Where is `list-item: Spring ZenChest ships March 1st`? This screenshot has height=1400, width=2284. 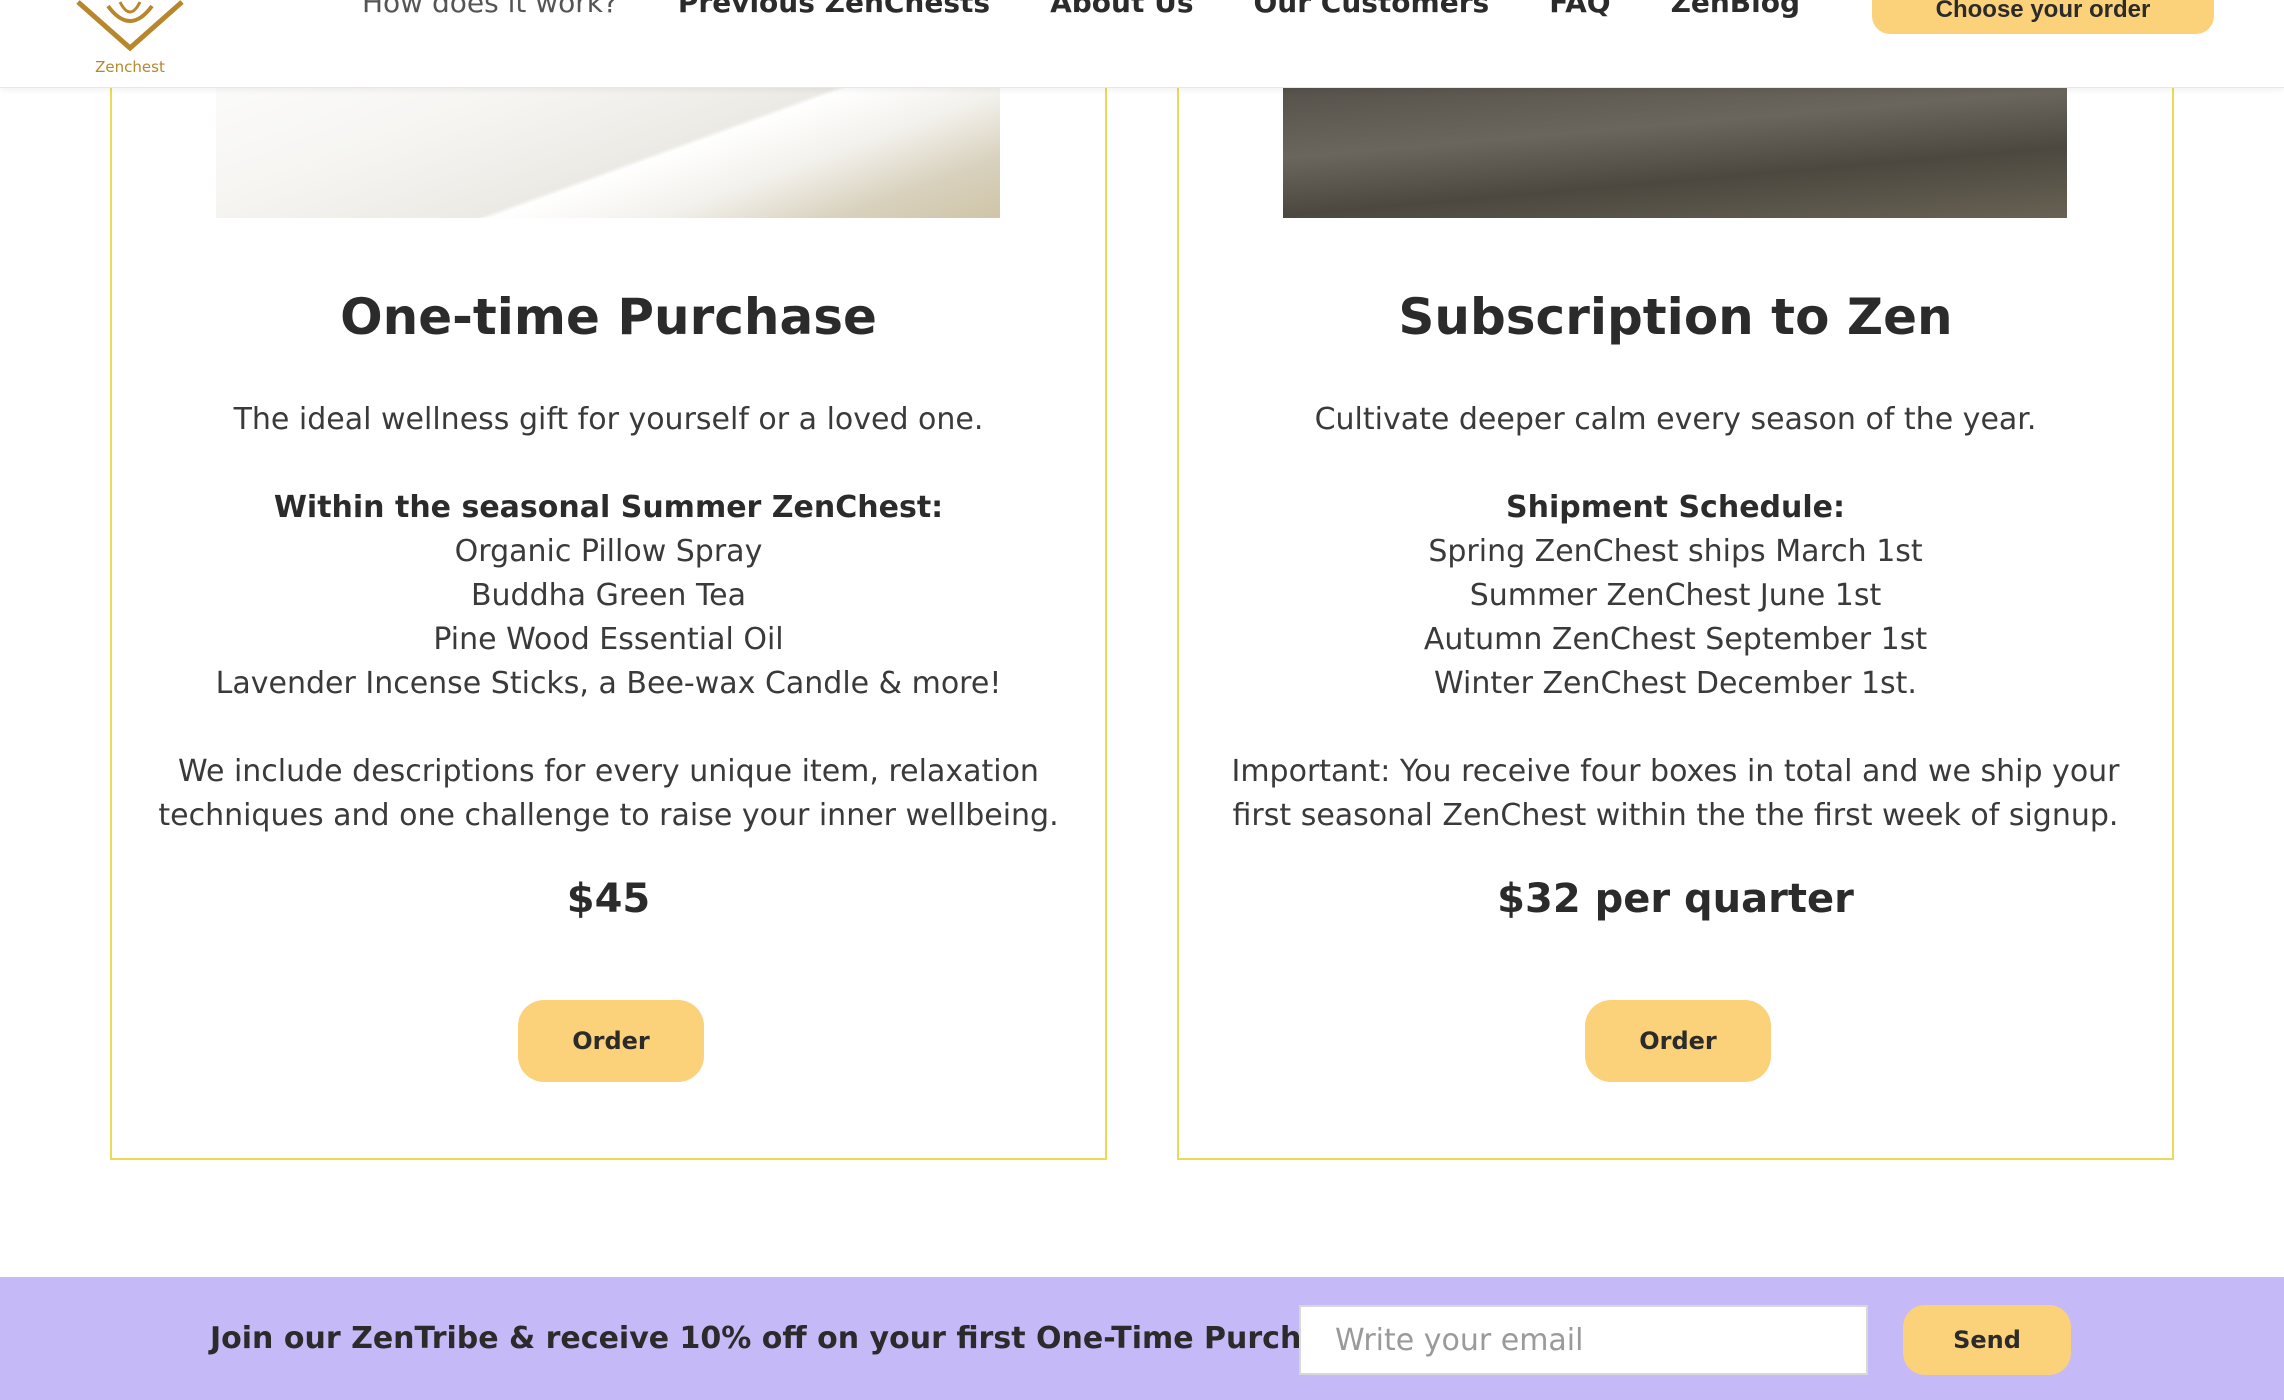
list-item: Spring ZenChest ships March 1st is located at coordinates (1675, 551).